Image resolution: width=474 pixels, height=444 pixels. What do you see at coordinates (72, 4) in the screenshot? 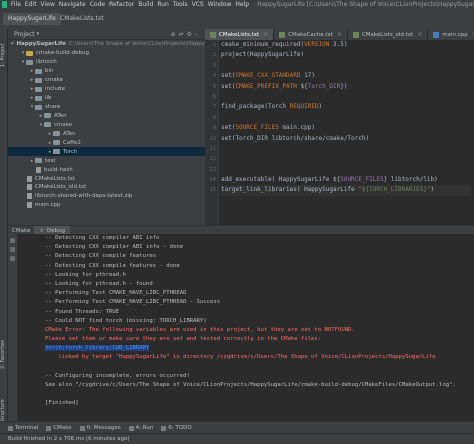
I see `menu-item-navigate: Navigate` at bounding box center [72, 4].